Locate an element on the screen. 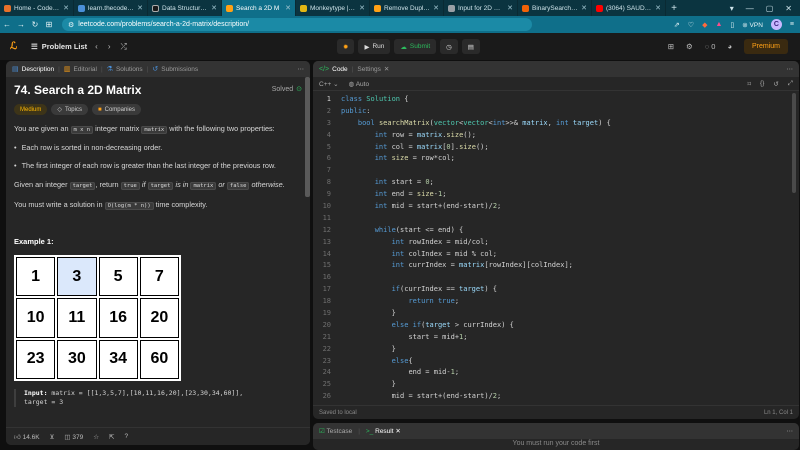 Image resolution: width=800 pixels, height=450 pixels. tab-settings: Settings ✕ is located at coordinates (373, 69).